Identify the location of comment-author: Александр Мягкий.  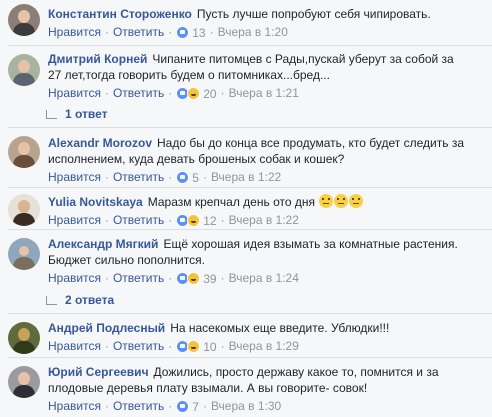
(103, 244).